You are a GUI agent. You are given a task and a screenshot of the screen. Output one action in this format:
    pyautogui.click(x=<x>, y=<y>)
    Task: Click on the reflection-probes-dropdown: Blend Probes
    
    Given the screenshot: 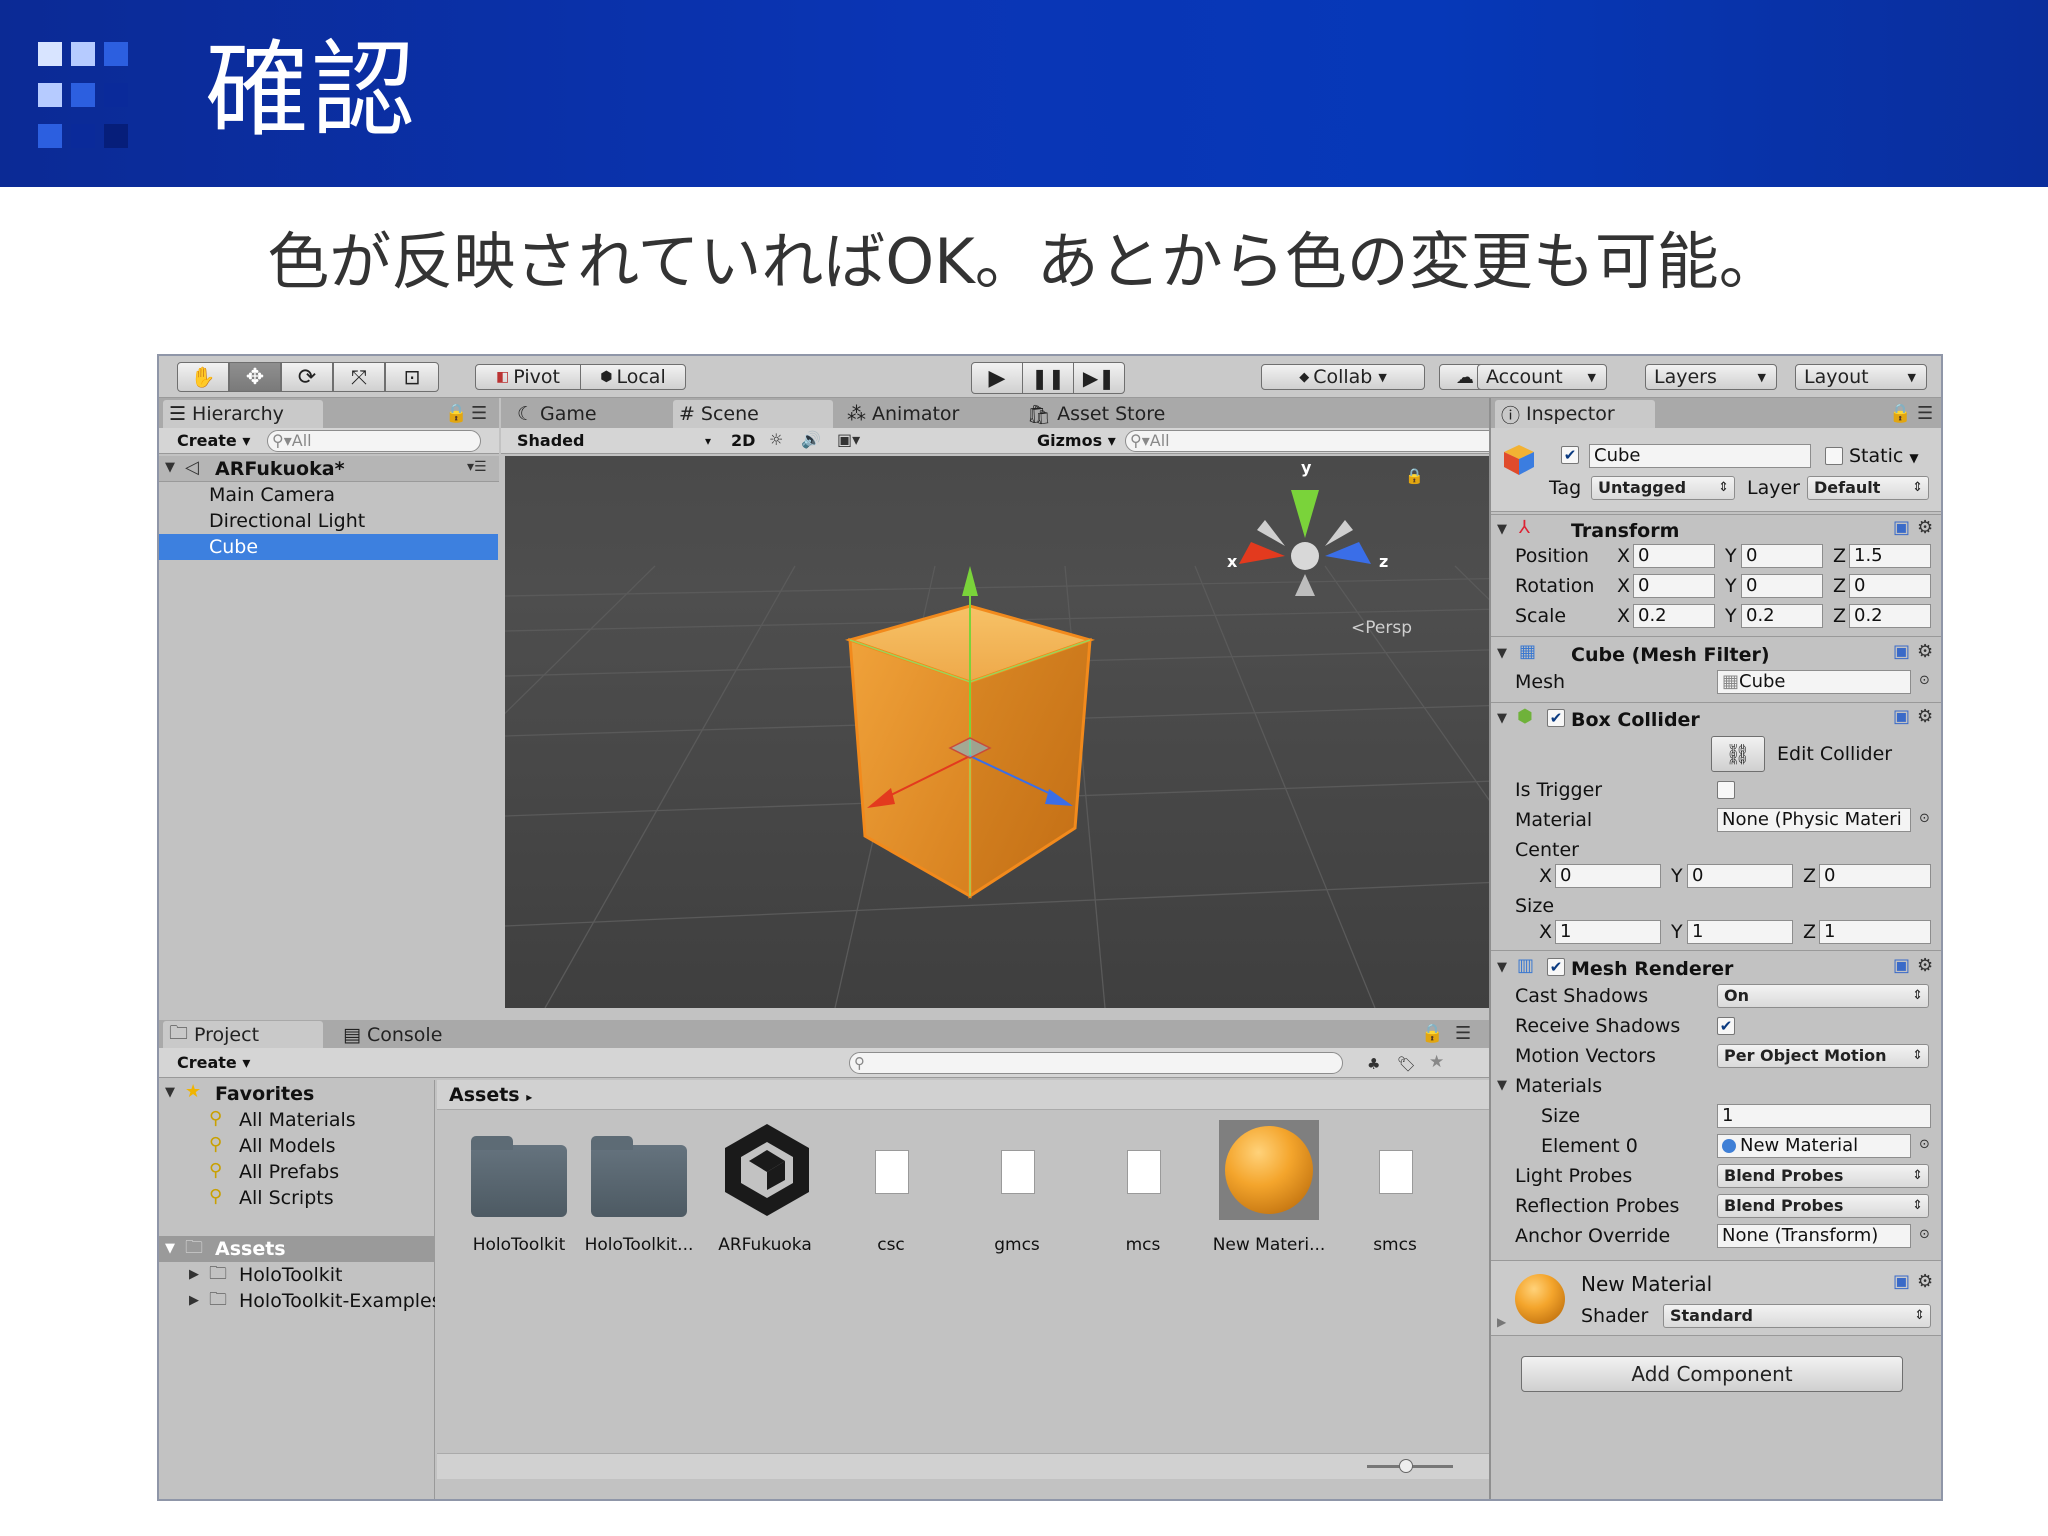 What is the action you would take?
    pyautogui.click(x=1823, y=1206)
    